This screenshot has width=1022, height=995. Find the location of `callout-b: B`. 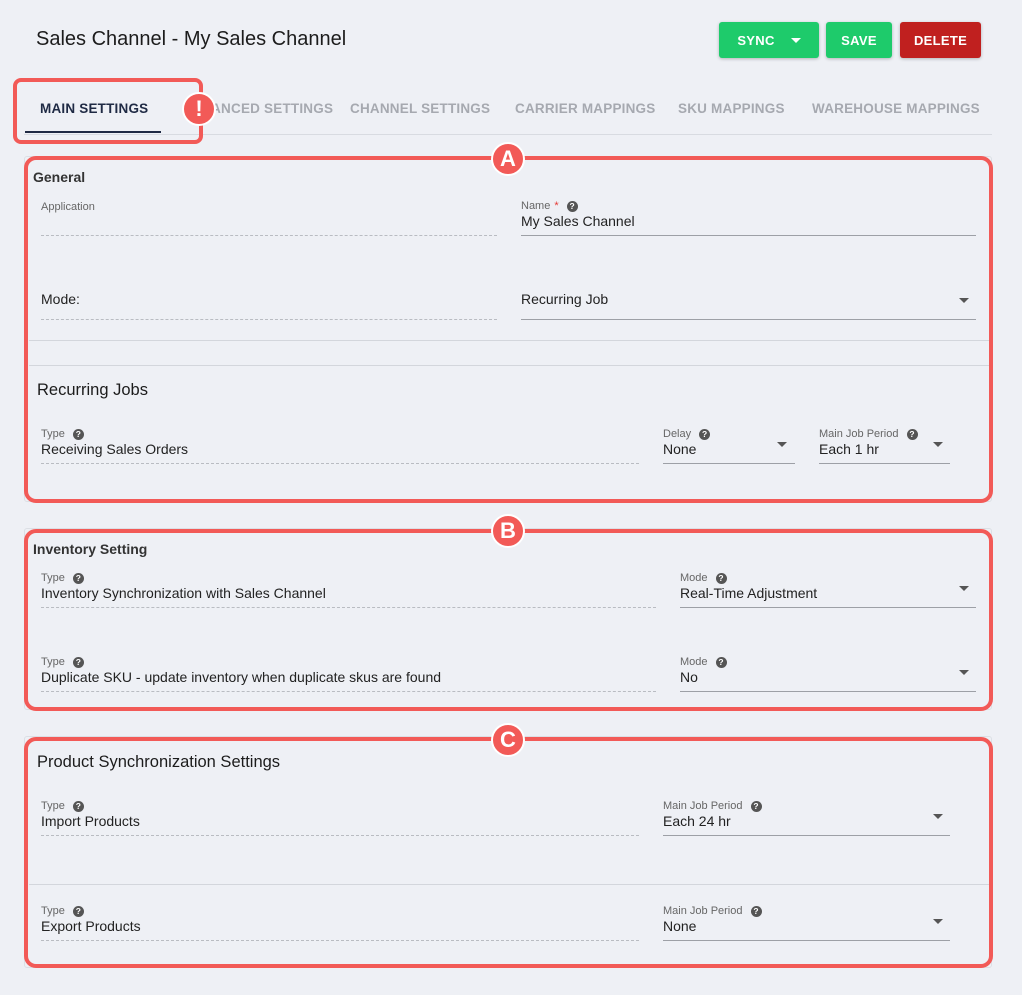

callout-b: B is located at coordinates (508, 531).